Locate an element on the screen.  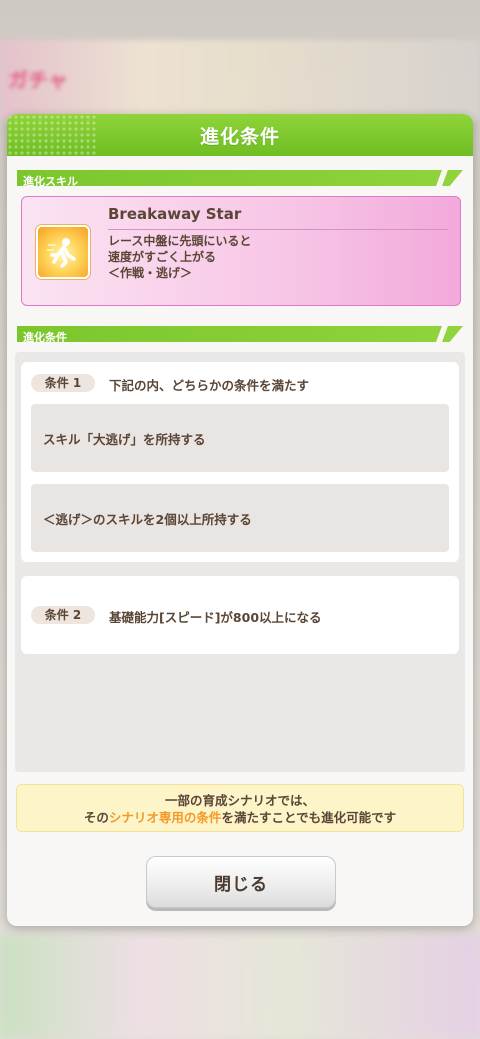
scenario-note: 一部の育成シナリオでは、 そのシナリオ専用の条件を満たすことでも進化可能です is located at coordinates (240, 808).